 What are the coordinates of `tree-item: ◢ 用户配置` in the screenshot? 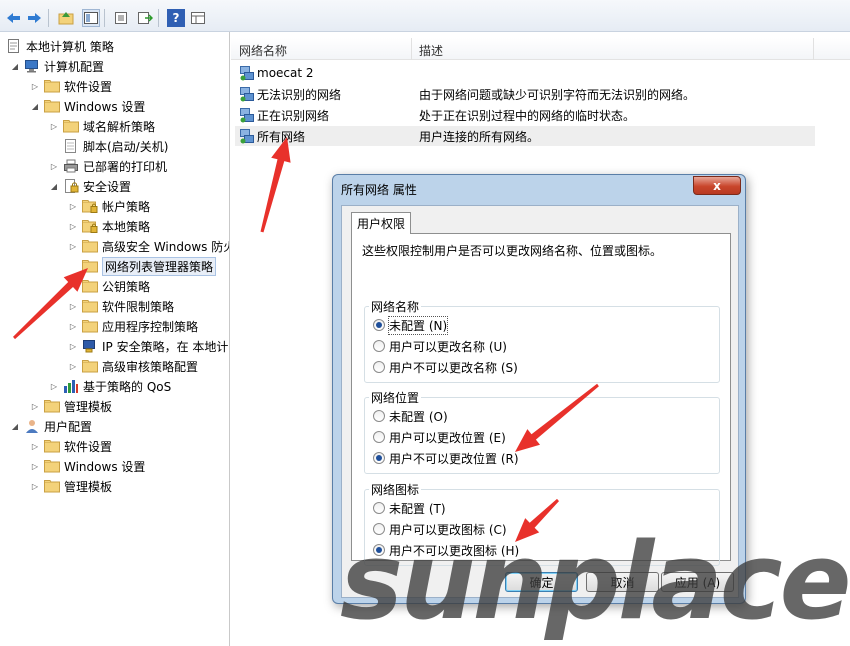 It's located at (51, 426).